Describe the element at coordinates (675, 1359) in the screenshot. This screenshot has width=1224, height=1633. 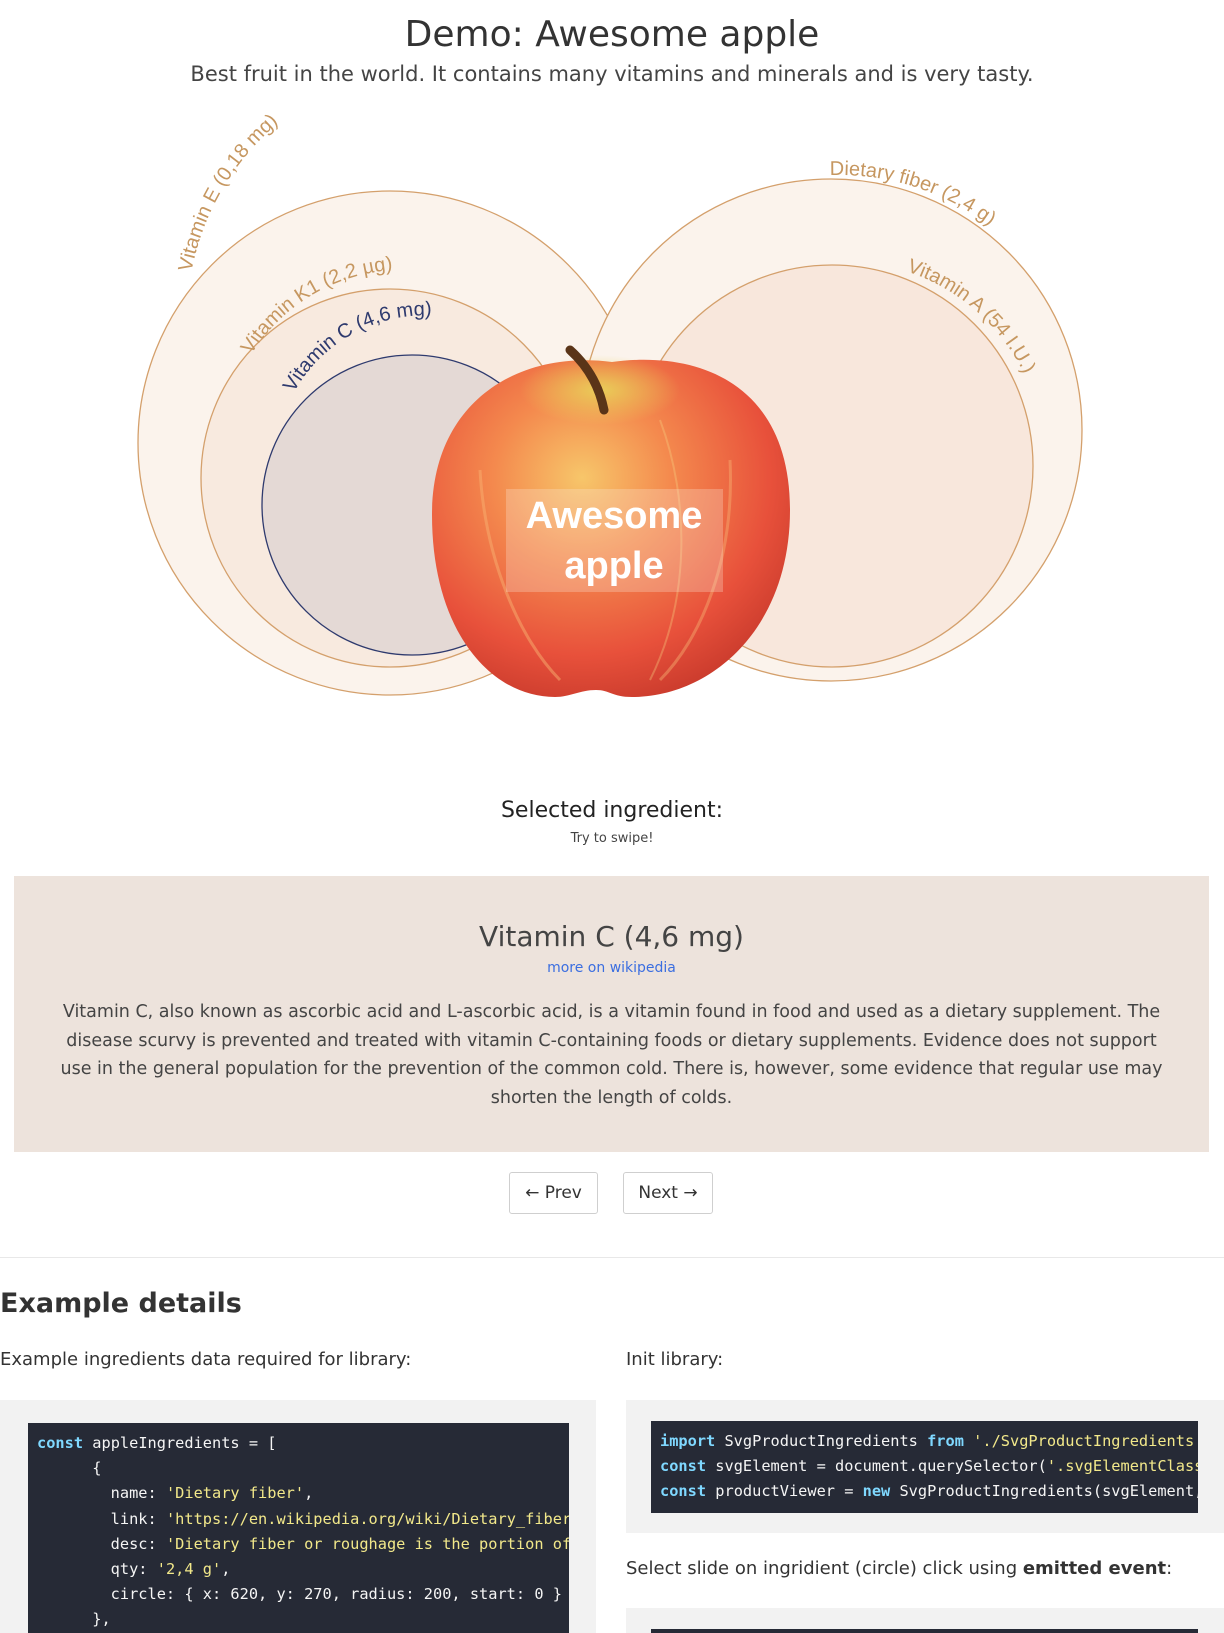
I see `init-label: Init library:` at that location.